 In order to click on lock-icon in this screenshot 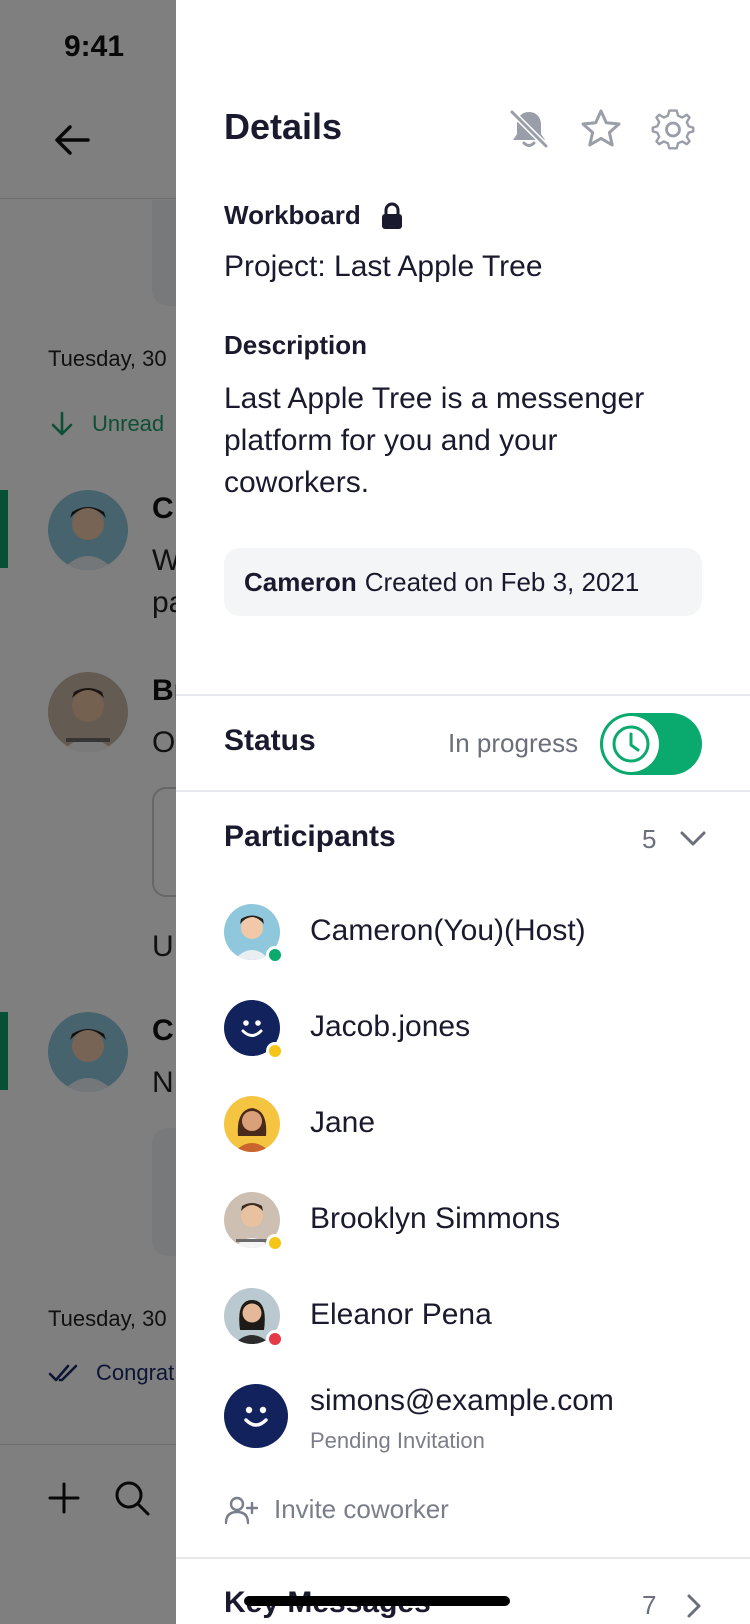, I will do `click(391, 215)`.